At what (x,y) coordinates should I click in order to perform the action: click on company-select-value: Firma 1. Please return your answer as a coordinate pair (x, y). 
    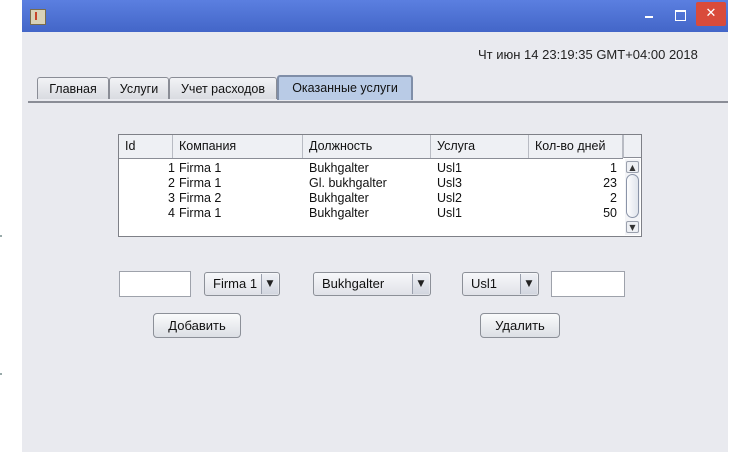
    Looking at the image, I should click on (235, 283).